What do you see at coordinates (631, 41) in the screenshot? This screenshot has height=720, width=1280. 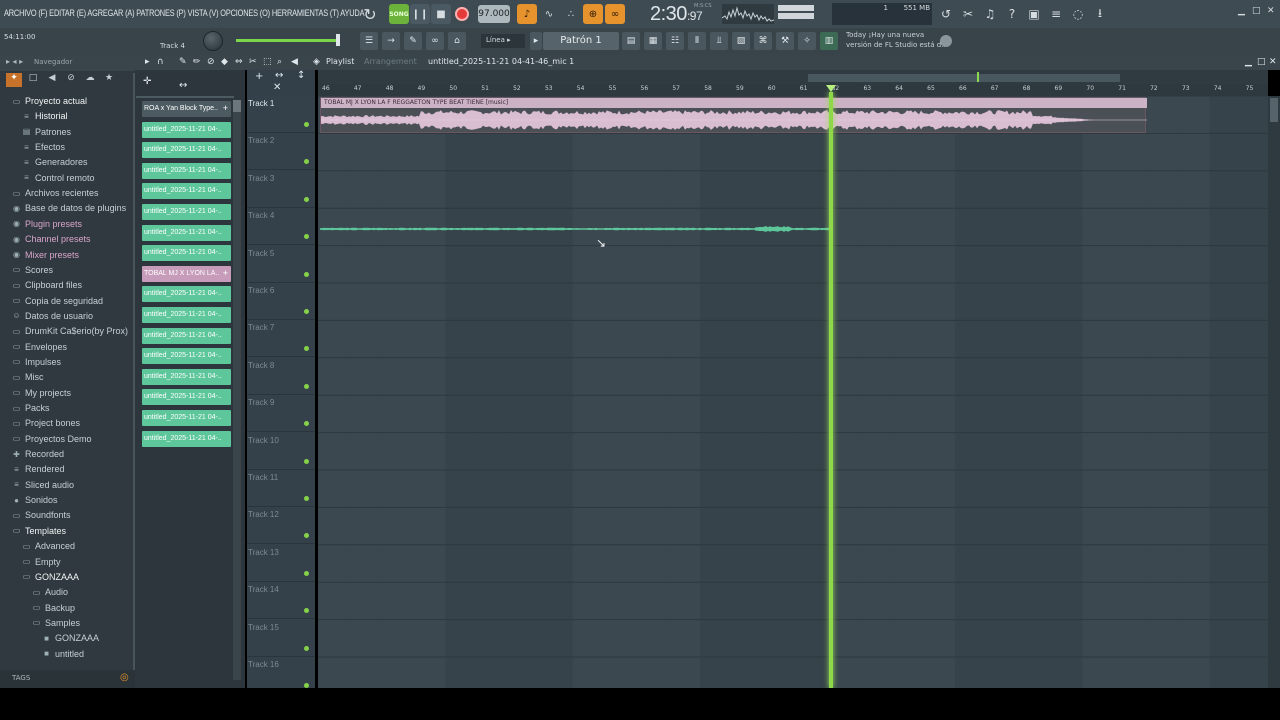 I see `playlist-icon: ▤` at bounding box center [631, 41].